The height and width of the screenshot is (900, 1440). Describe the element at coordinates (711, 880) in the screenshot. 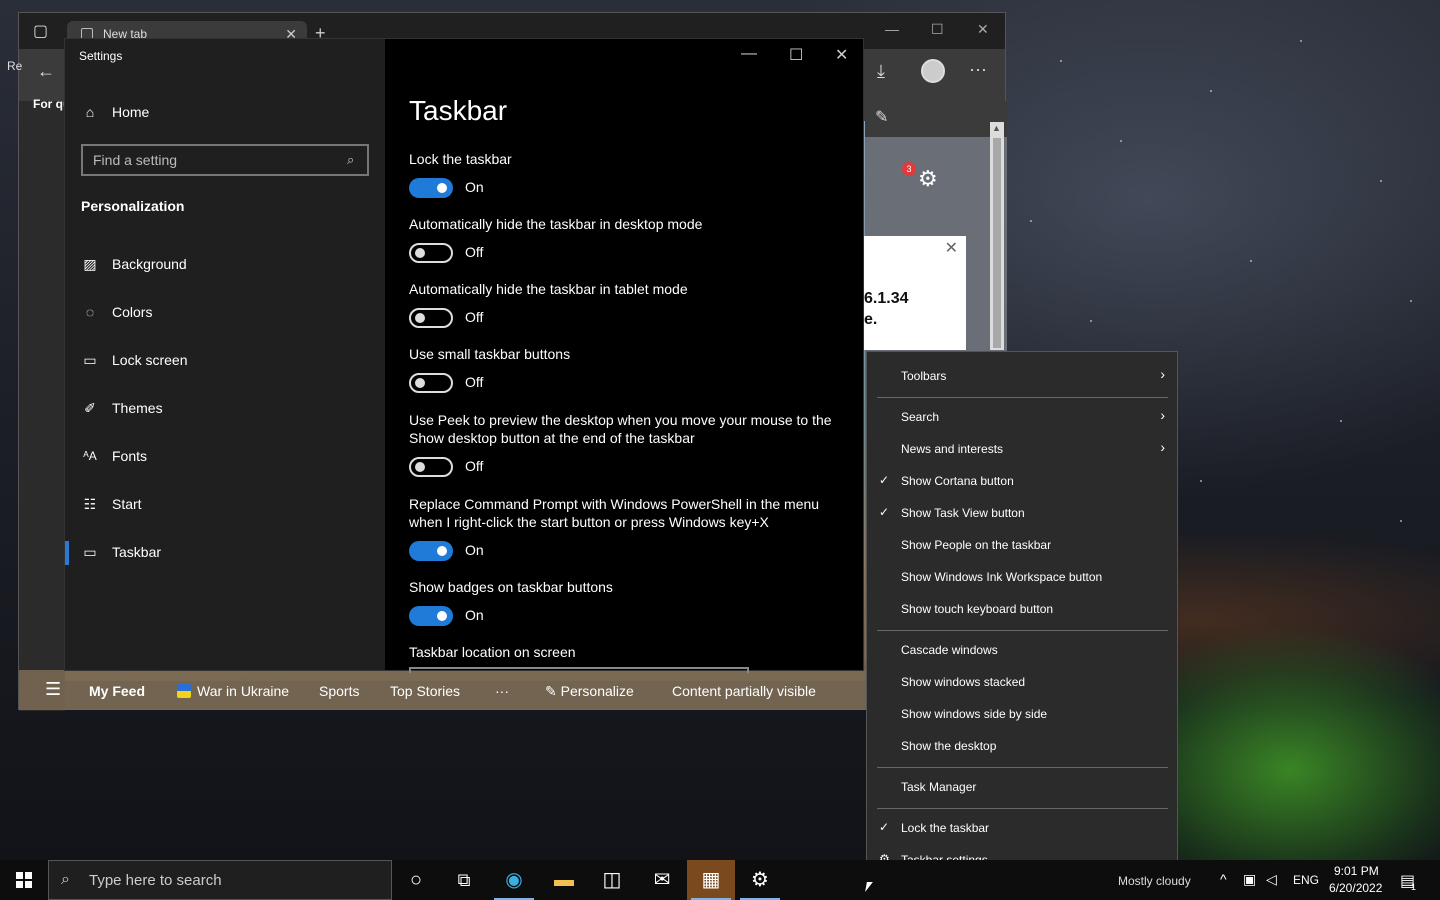

I see `control-panel-button: ▦` at that location.